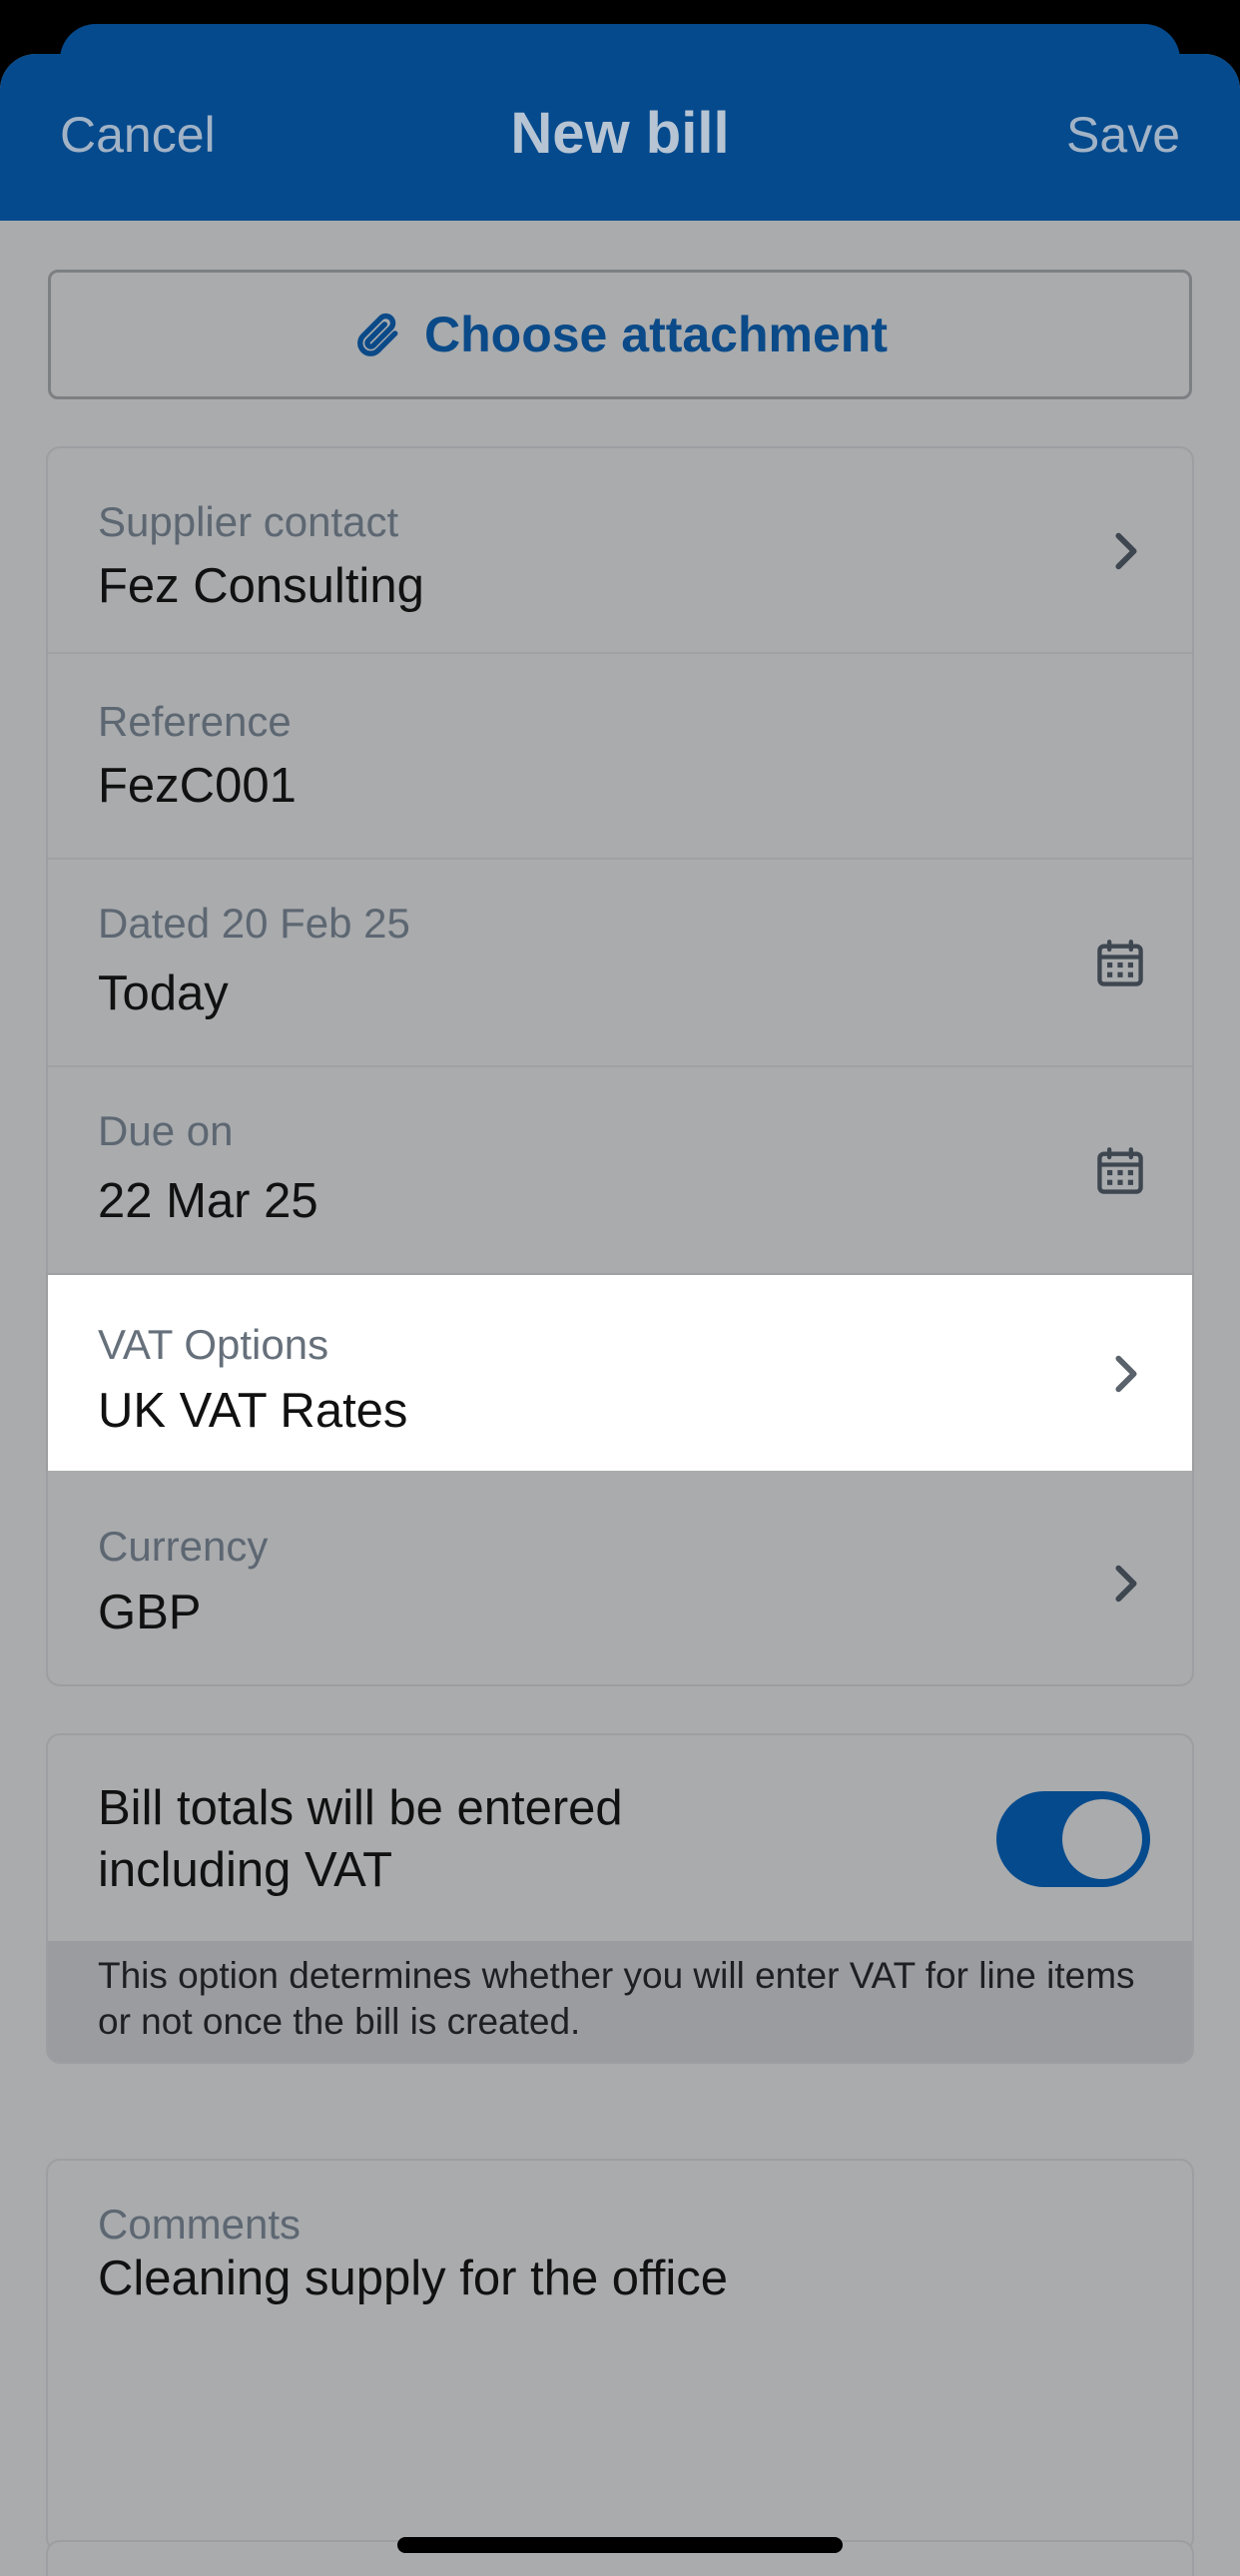 This screenshot has width=1240, height=2576. I want to click on save-button: Save, so click(1123, 135).